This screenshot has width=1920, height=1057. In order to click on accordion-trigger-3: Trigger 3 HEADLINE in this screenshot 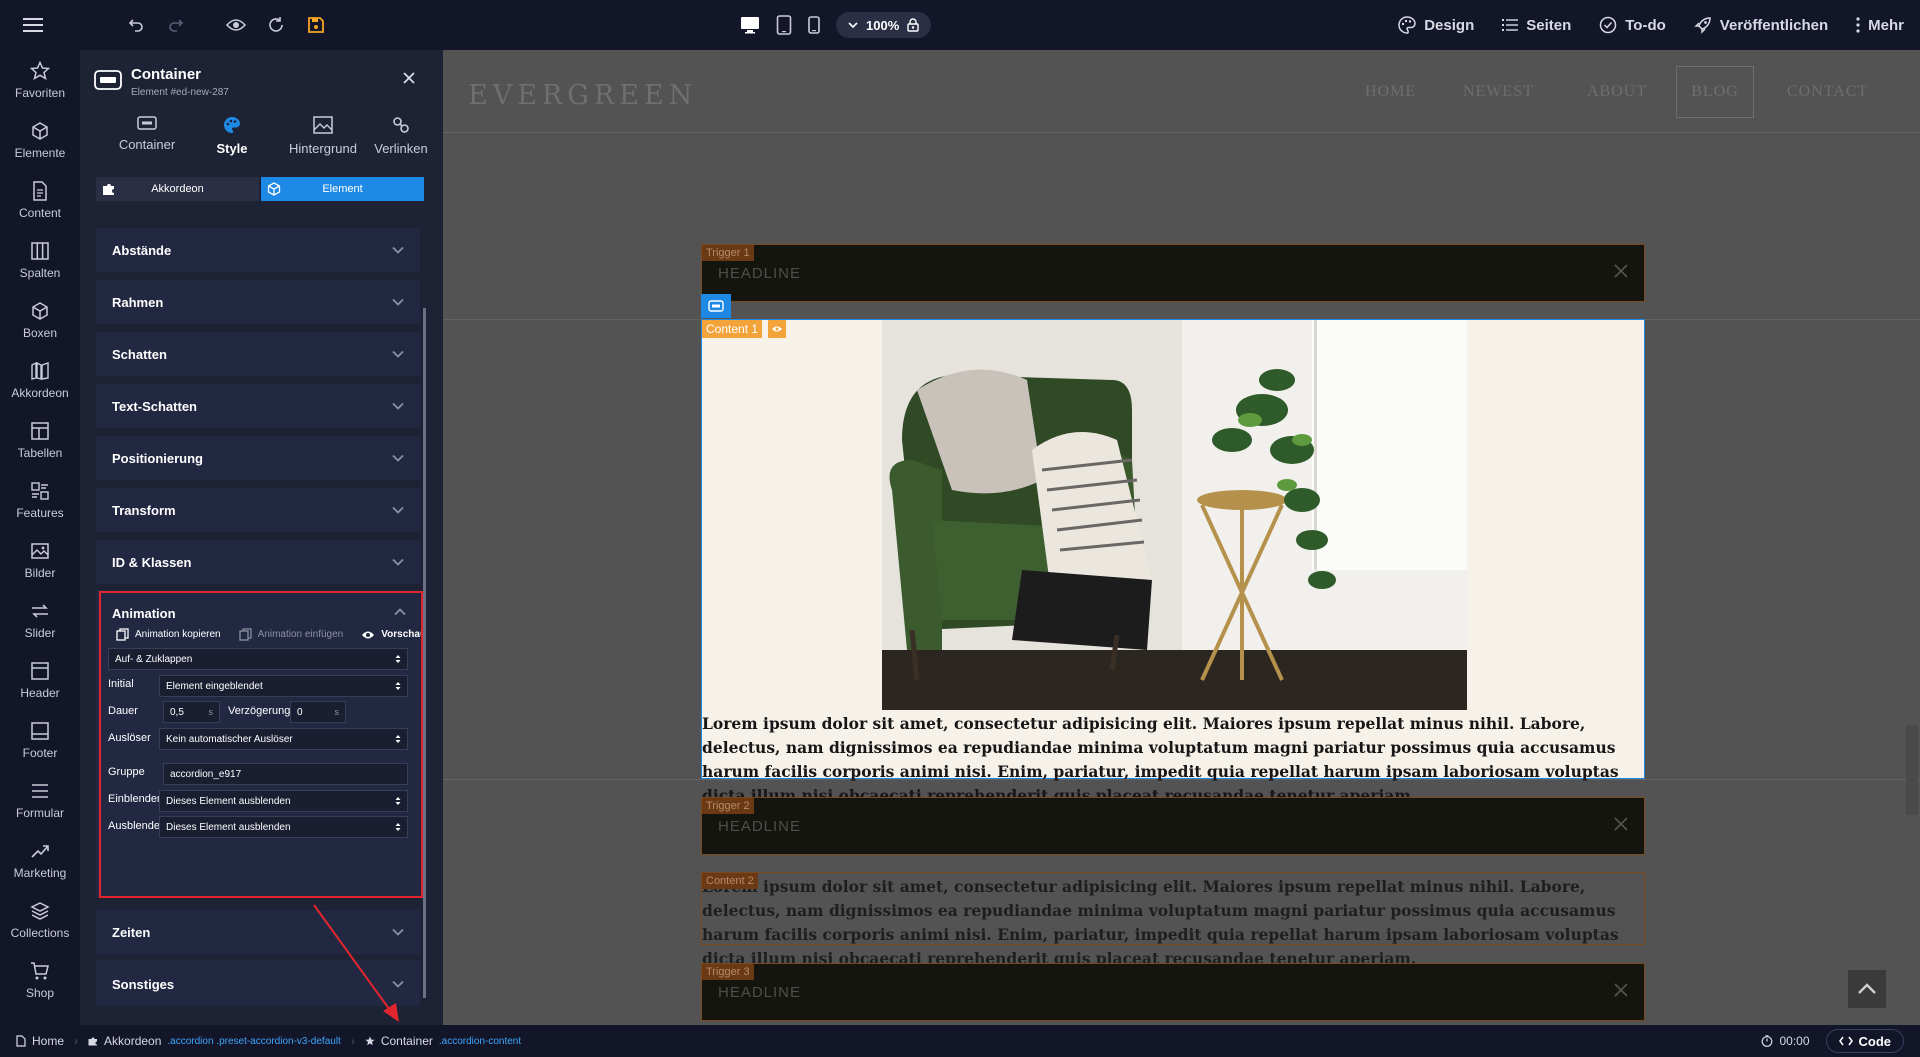, I will do `click(1173, 992)`.